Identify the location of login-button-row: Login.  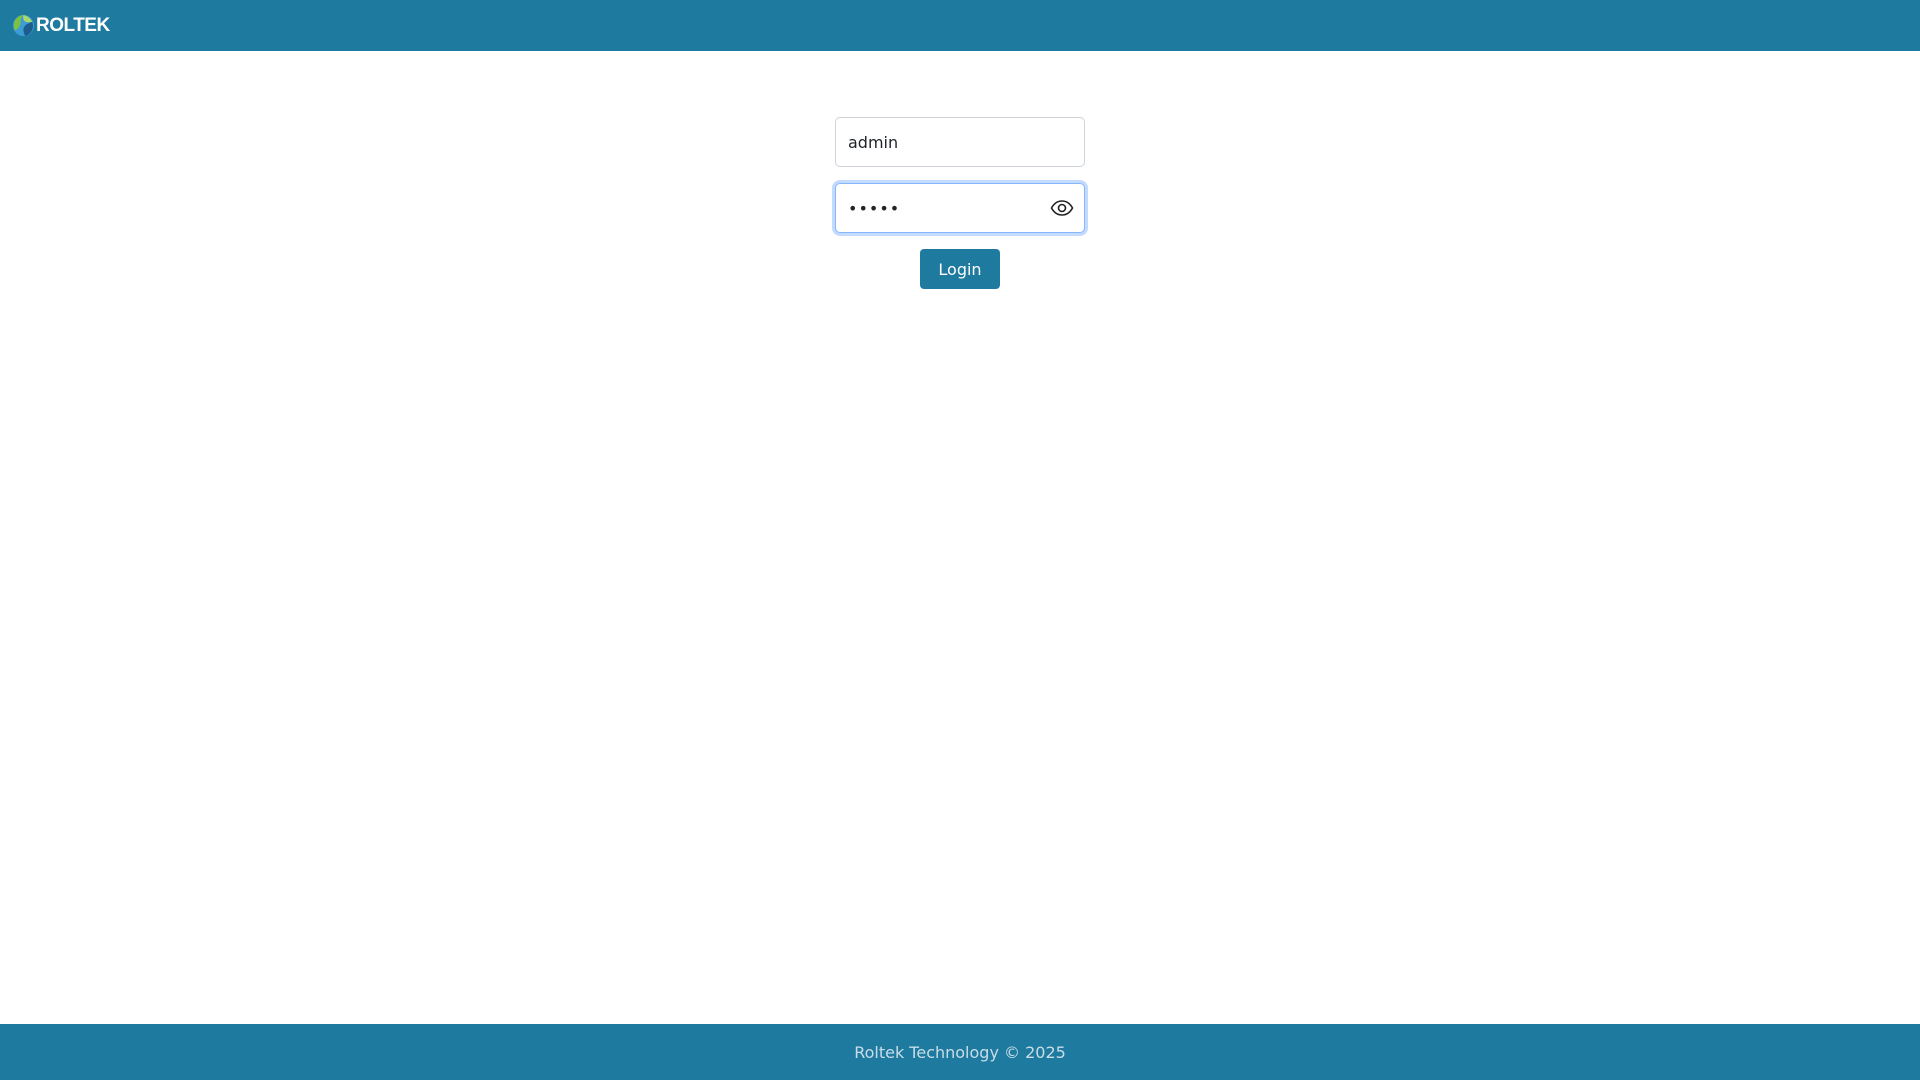
(960, 269).